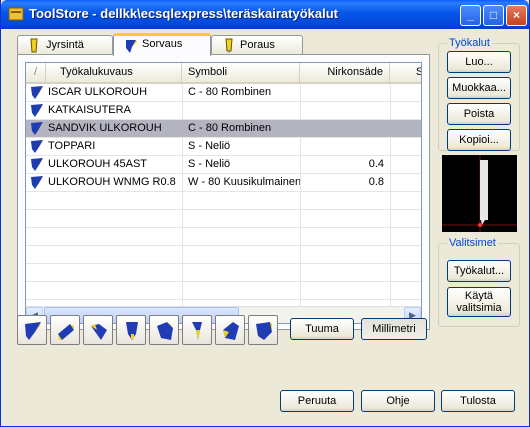 This screenshot has width=530, height=427. I want to click on print-button: Tulosta, so click(478, 401).